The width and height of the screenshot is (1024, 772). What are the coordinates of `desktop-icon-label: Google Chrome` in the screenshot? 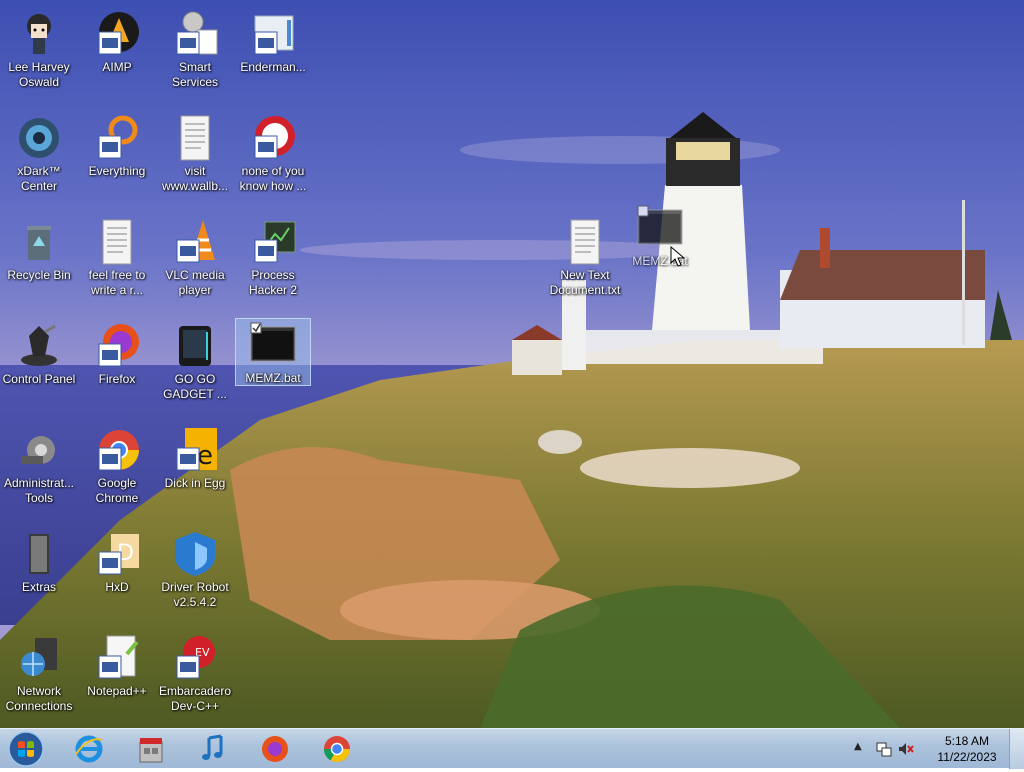 It's located at (117, 490).